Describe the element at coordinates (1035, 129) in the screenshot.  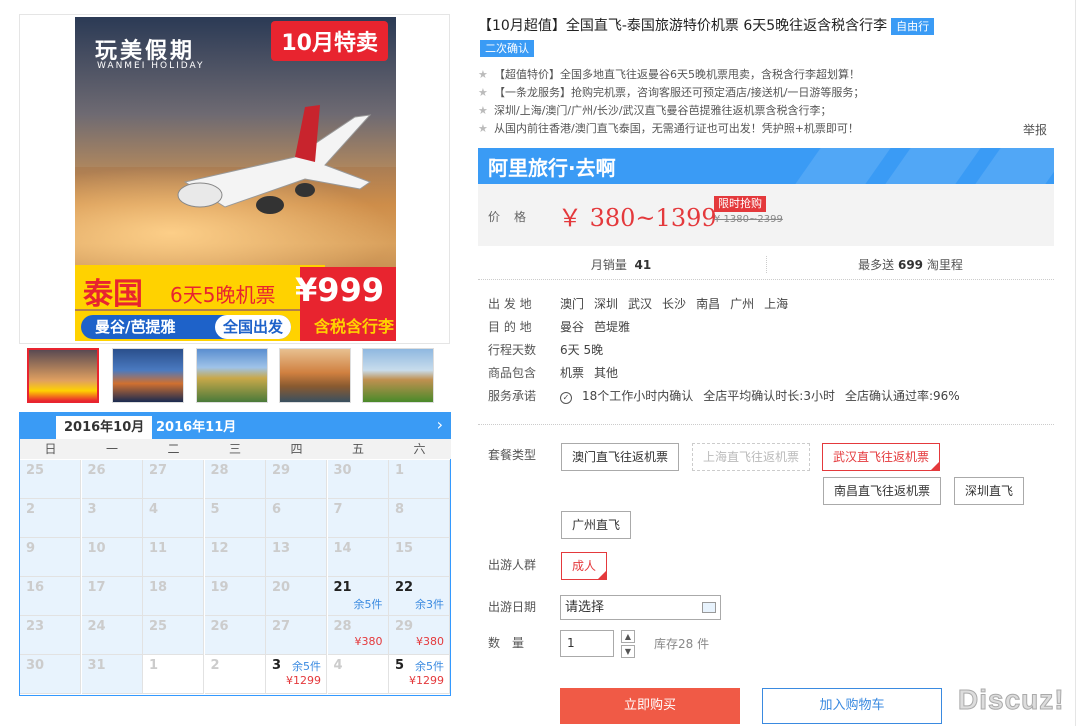
I see `report-link: 举报` at that location.